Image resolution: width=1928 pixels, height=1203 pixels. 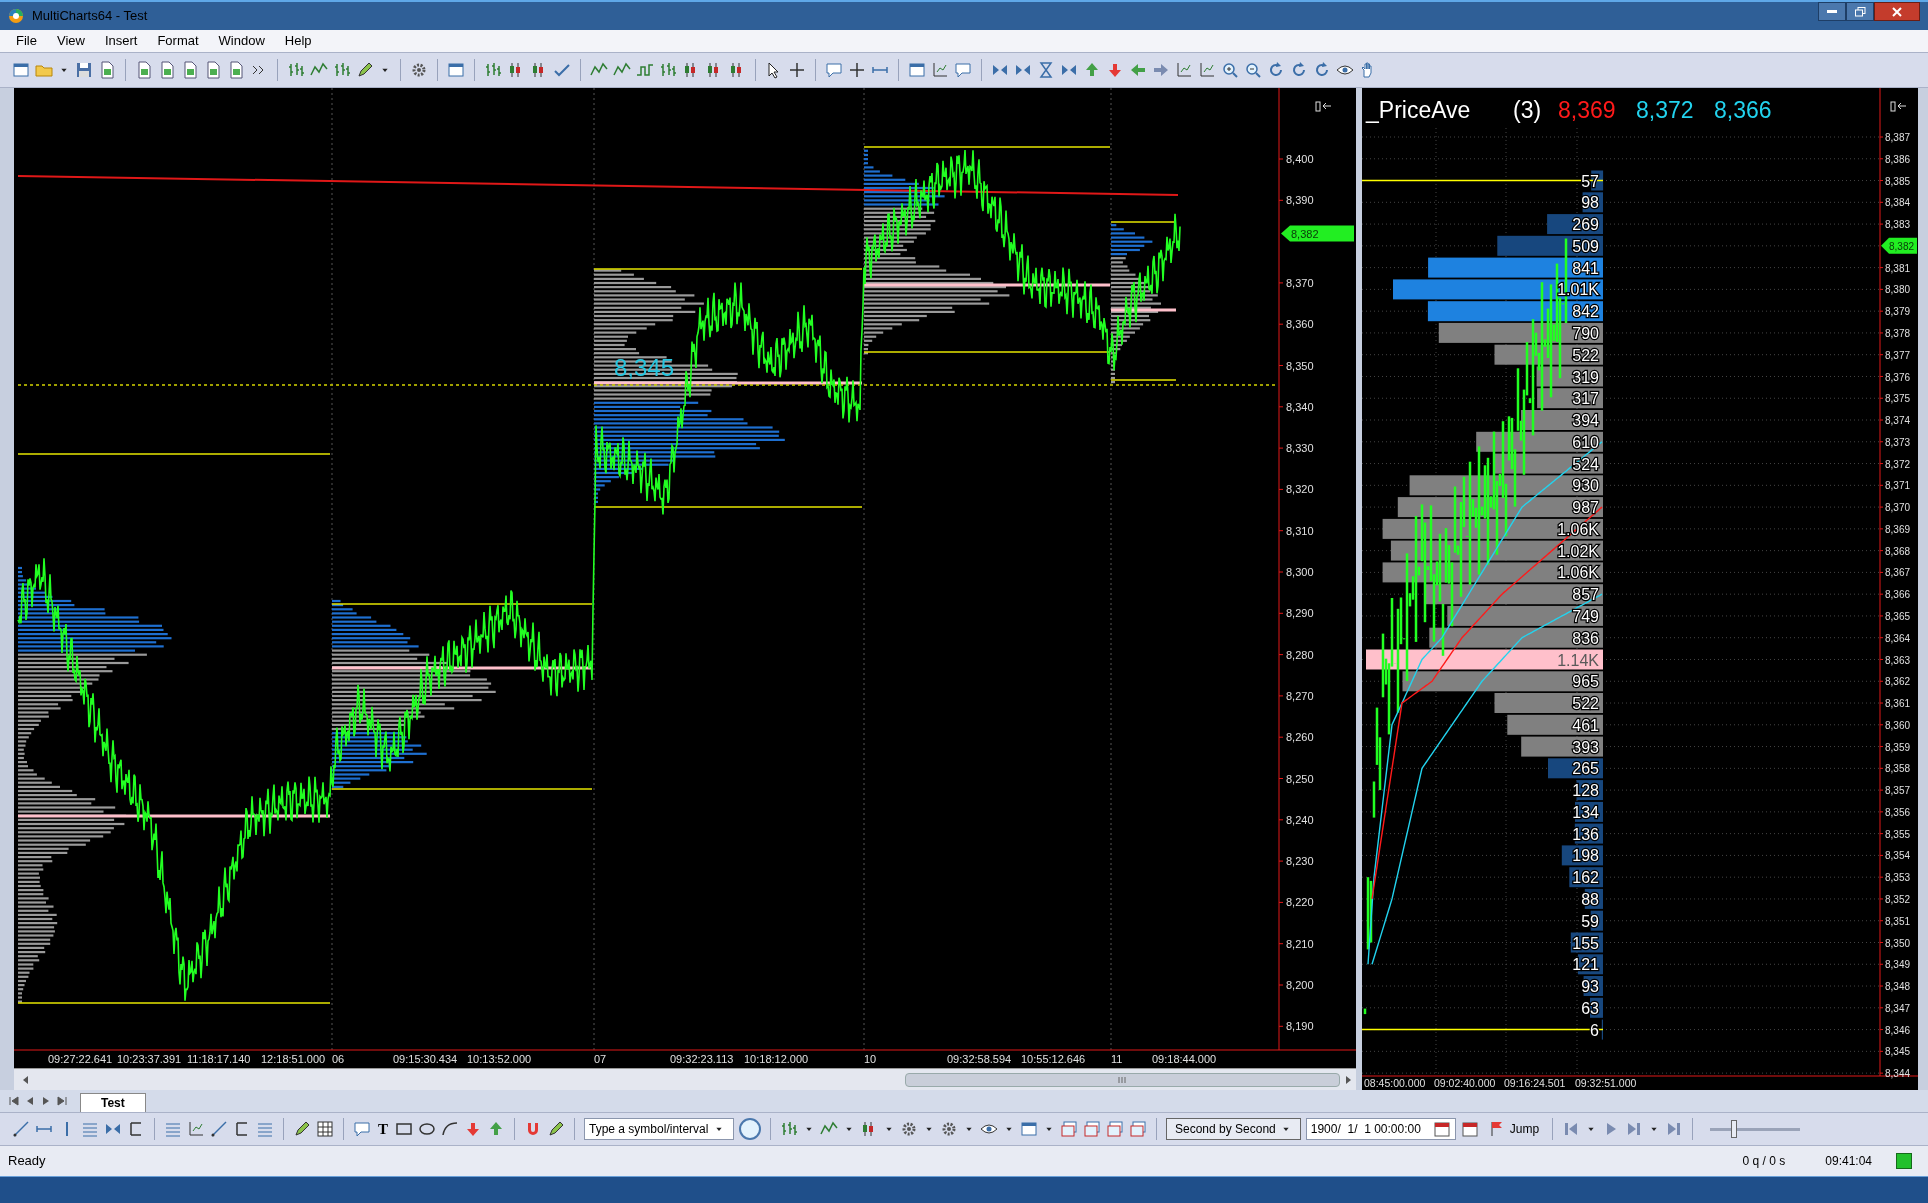 I want to click on symbol-combo-box: Type a symbol/interval, so click(x=659, y=1129).